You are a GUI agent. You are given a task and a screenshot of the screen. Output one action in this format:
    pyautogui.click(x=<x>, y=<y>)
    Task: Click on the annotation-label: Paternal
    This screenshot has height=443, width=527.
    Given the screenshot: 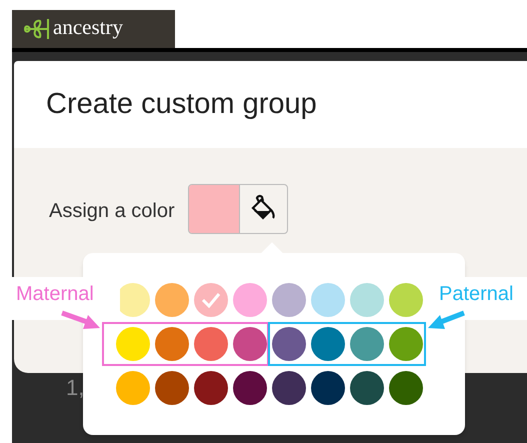 What is the action you would take?
    pyautogui.click(x=476, y=294)
    